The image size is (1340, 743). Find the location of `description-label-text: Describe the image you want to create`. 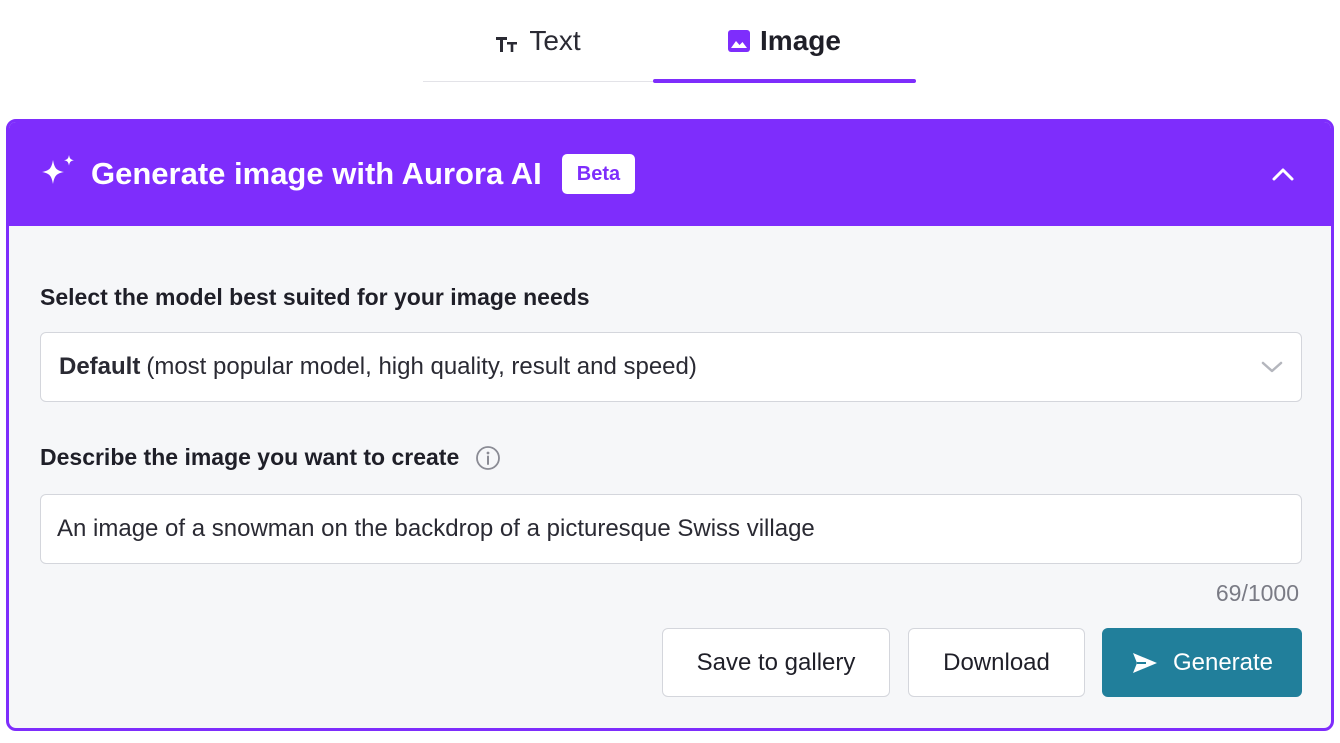

description-label-text: Describe the image you want to create is located at coordinates (250, 457).